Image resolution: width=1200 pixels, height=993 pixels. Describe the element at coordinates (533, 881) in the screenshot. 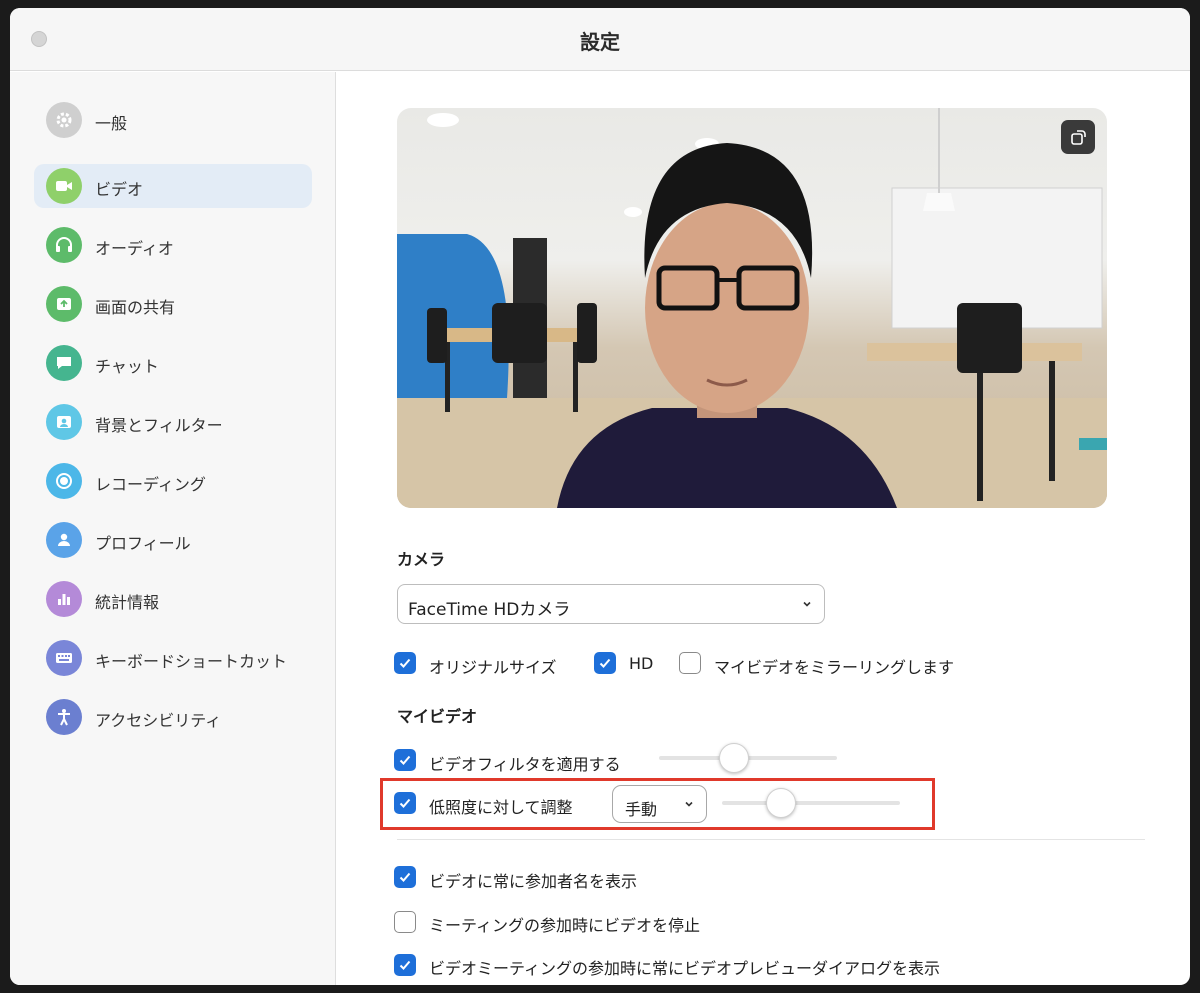

I see `show-names-label: ビデオに常に参加者名を表示` at that location.